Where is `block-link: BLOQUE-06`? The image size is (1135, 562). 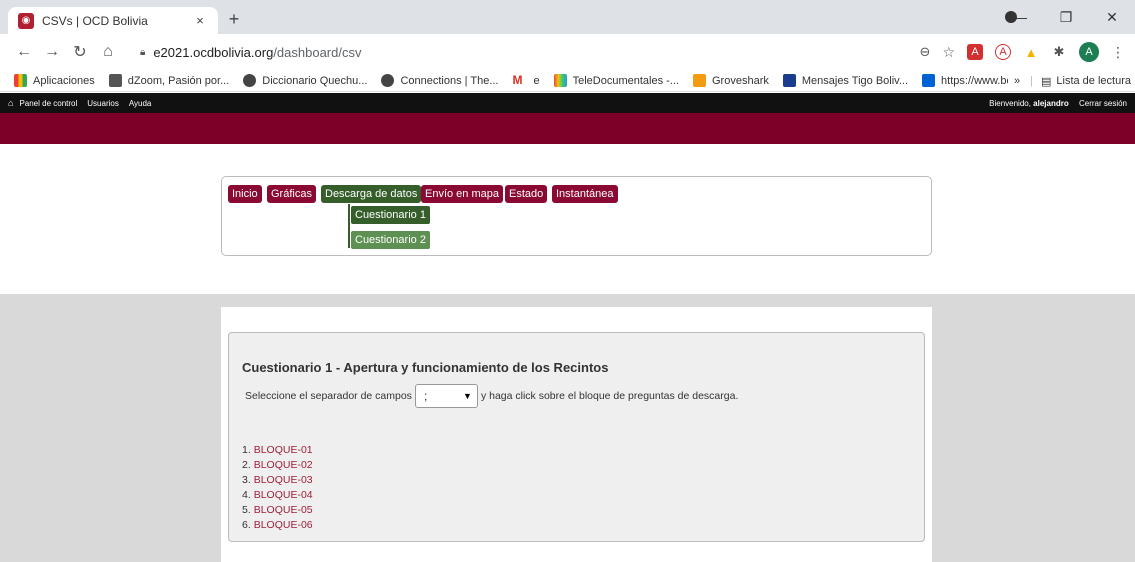 block-link: BLOQUE-06 is located at coordinates (283, 525).